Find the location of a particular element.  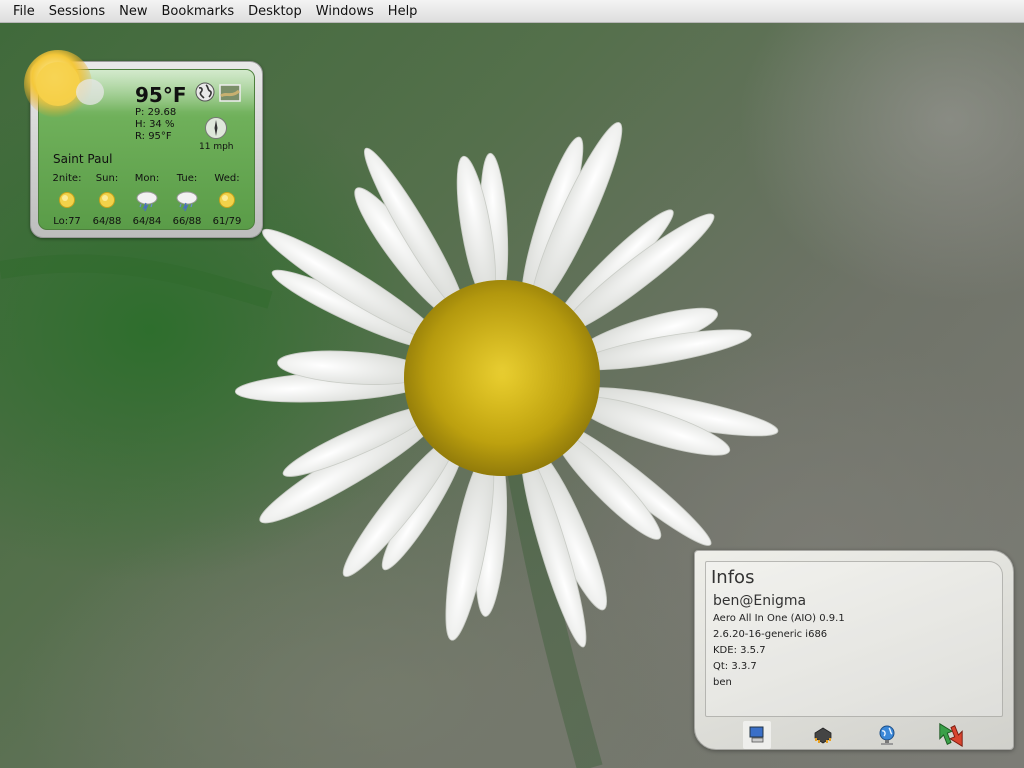

current-temperature: 95°F is located at coordinates (161, 95).